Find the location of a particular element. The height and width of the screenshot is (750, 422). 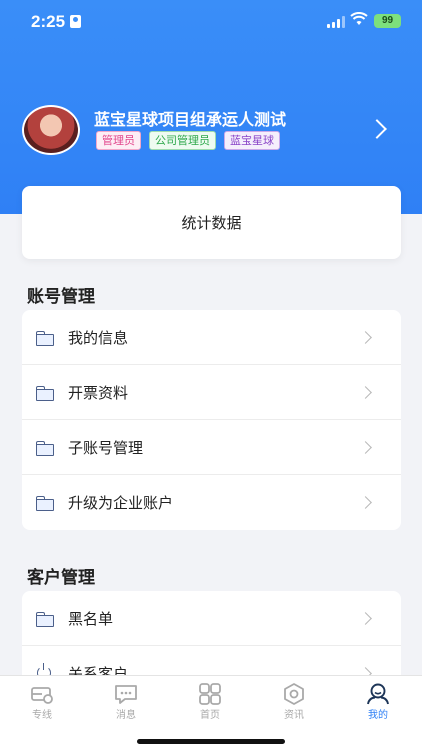

menu-item-my-info: 我的信息 is located at coordinates (211, 337).